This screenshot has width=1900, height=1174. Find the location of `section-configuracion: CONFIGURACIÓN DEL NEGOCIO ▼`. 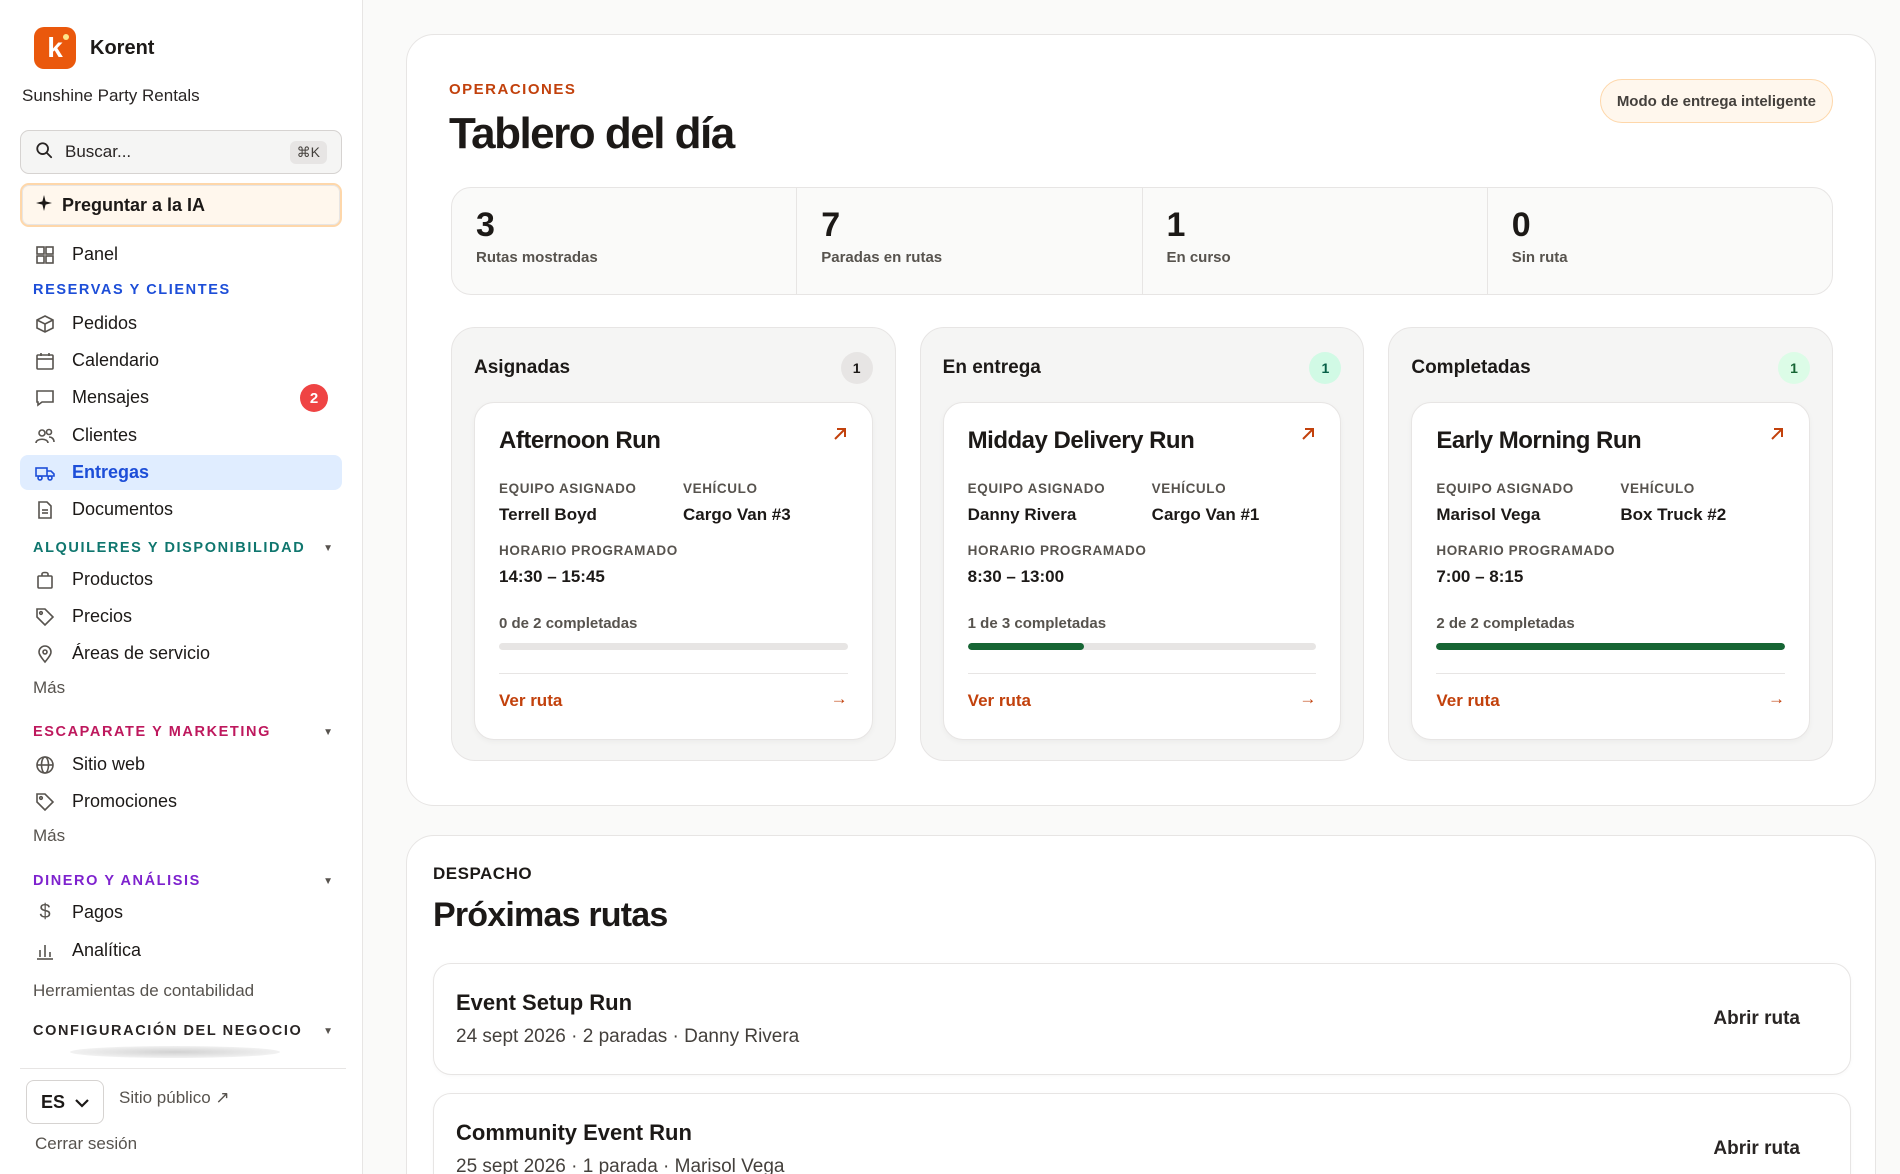

section-configuracion: CONFIGURACIÓN DEL NEGOCIO ▼ is located at coordinates (183, 1031).